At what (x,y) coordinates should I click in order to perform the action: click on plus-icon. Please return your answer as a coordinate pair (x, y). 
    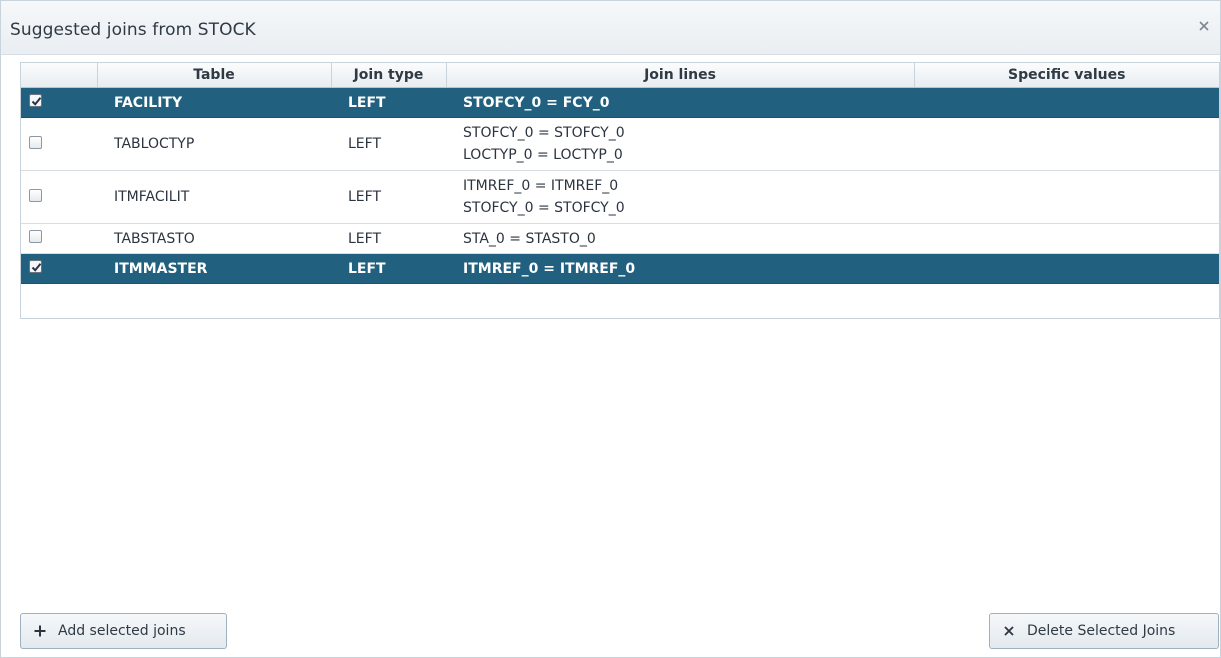
    Looking at the image, I should click on (40, 631).